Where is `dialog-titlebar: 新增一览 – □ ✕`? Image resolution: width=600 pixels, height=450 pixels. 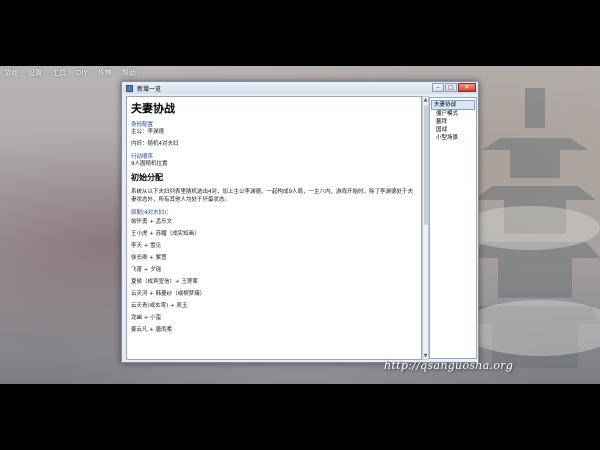 dialog-titlebar: 新增一览 – □ ✕ is located at coordinates (300, 88).